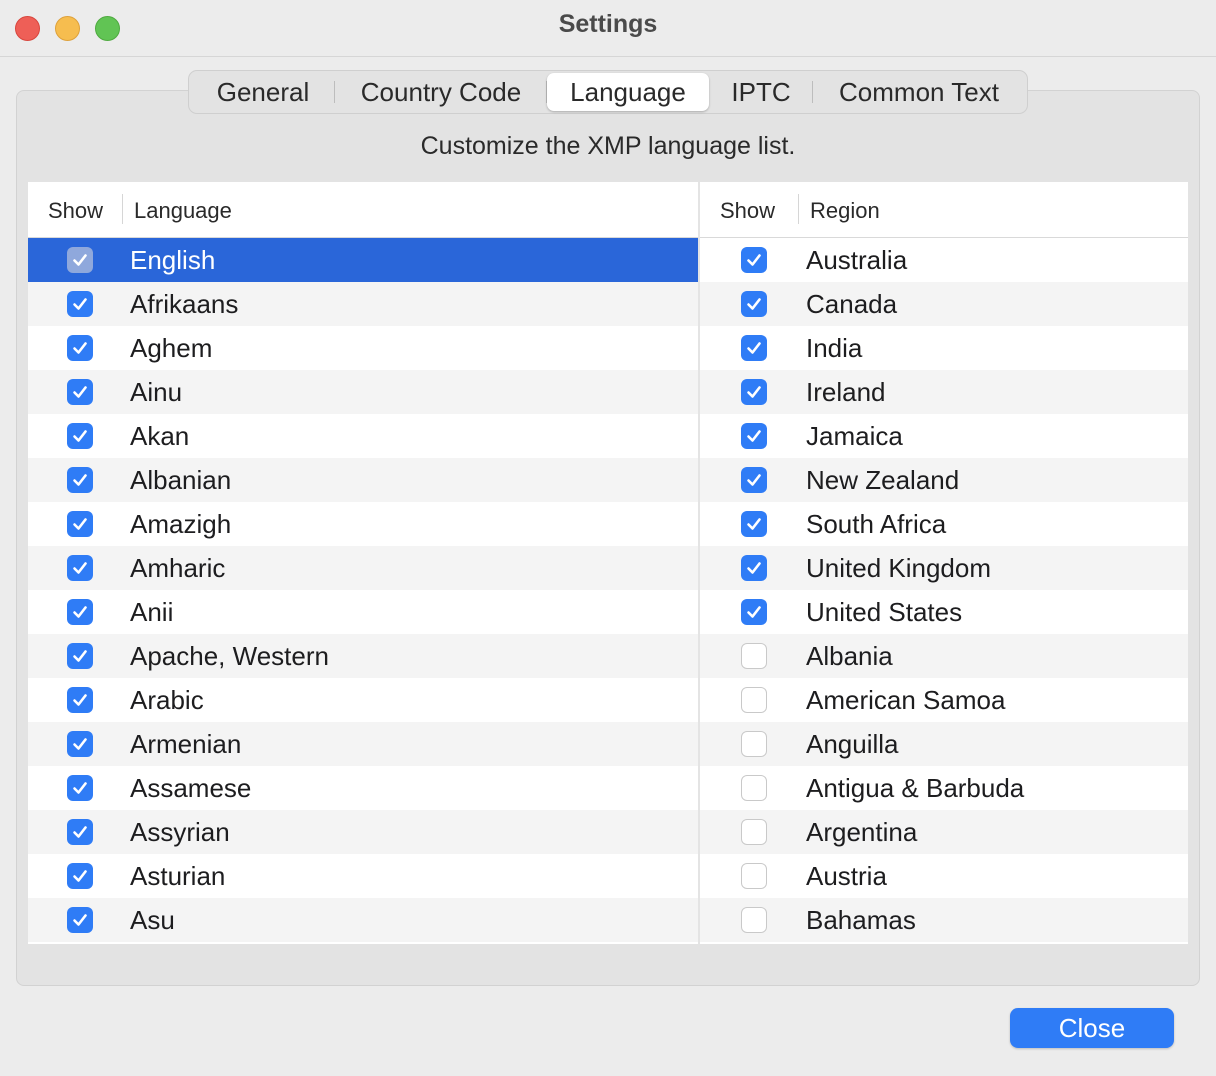 This screenshot has height=1076, width=1216. I want to click on table-row: New Zealand, so click(944, 480).